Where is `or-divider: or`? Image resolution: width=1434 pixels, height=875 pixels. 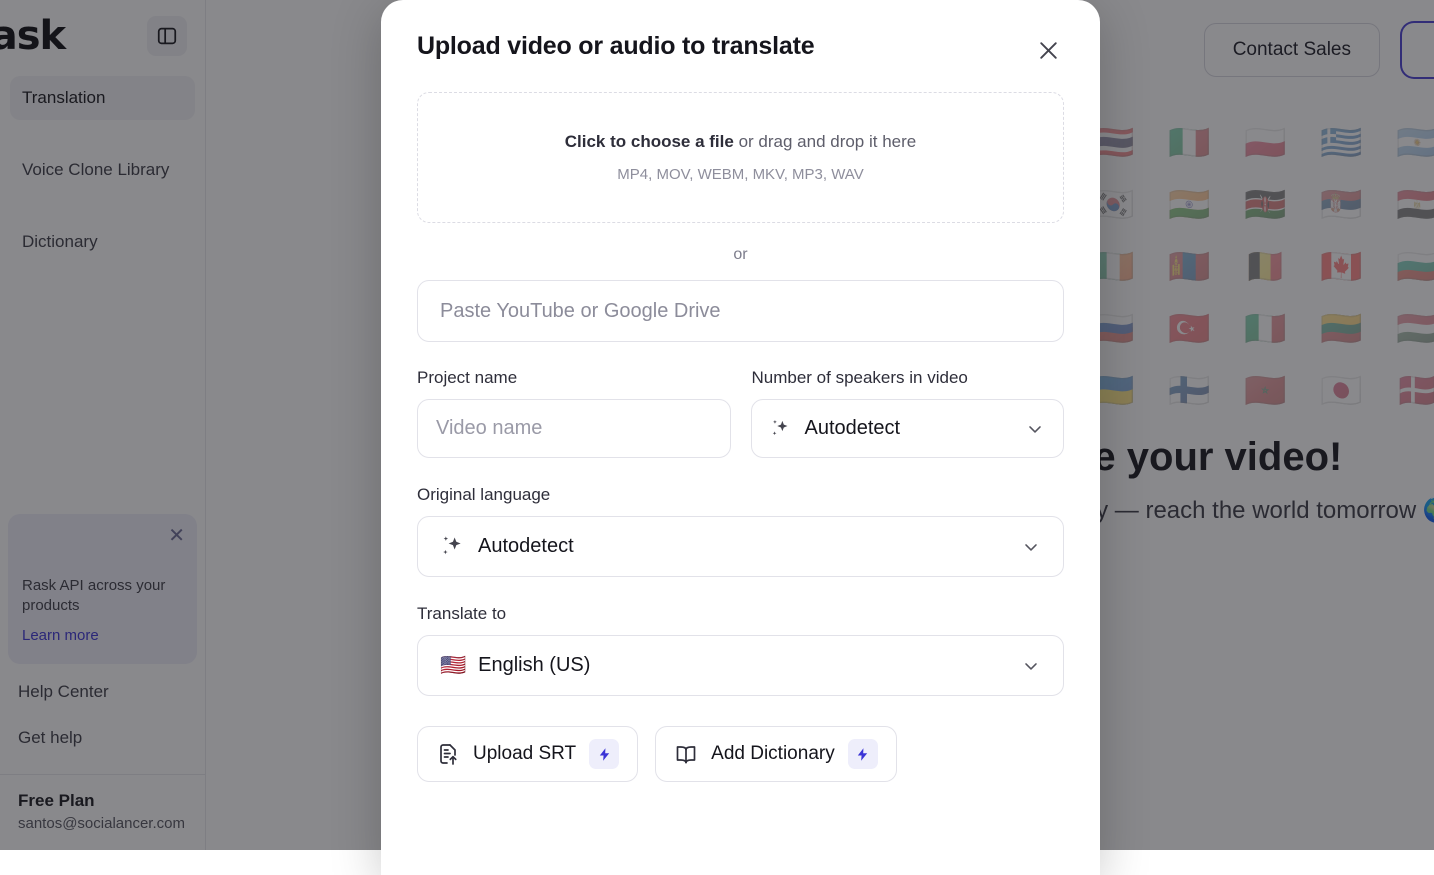 or-divider: or is located at coordinates (740, 255).